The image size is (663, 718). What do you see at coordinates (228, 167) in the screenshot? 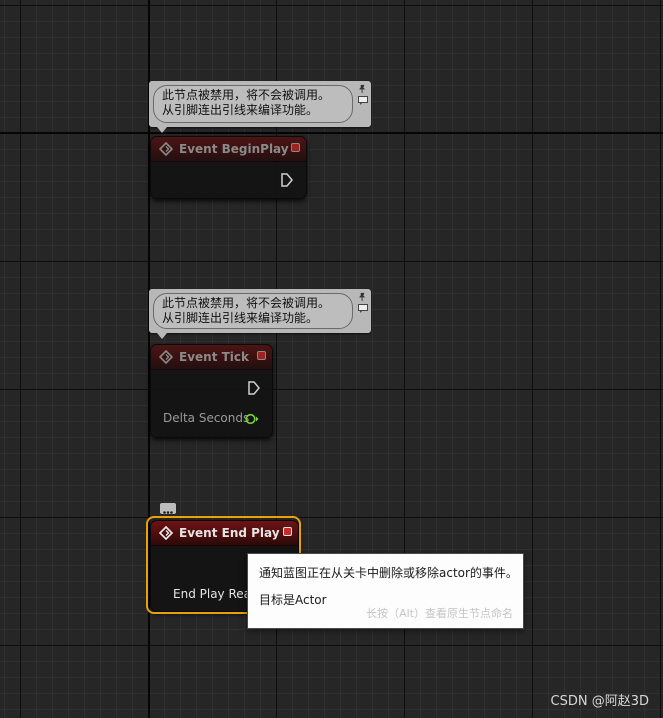
I see `event-begin-play-node: Event BeginPlay` at bounding box center [228, 167].